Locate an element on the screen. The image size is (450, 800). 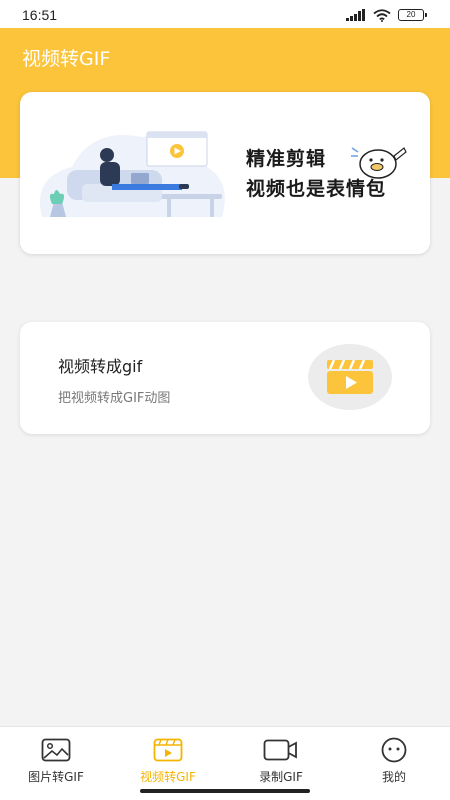
tab-record-gif: 录制GIF is located at coordinates (281, 762).